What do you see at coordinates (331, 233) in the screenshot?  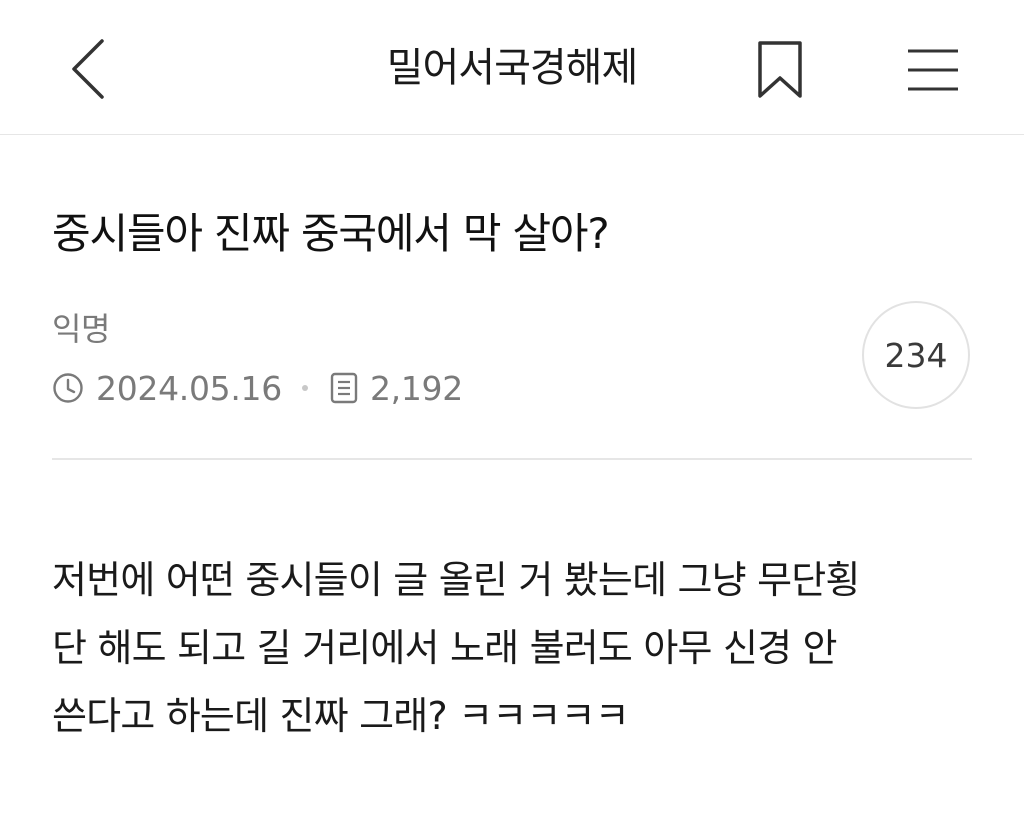 I see `post-title: 중시들아 진짜 중국에서 막 살아?` at bounding box center [331, 233].